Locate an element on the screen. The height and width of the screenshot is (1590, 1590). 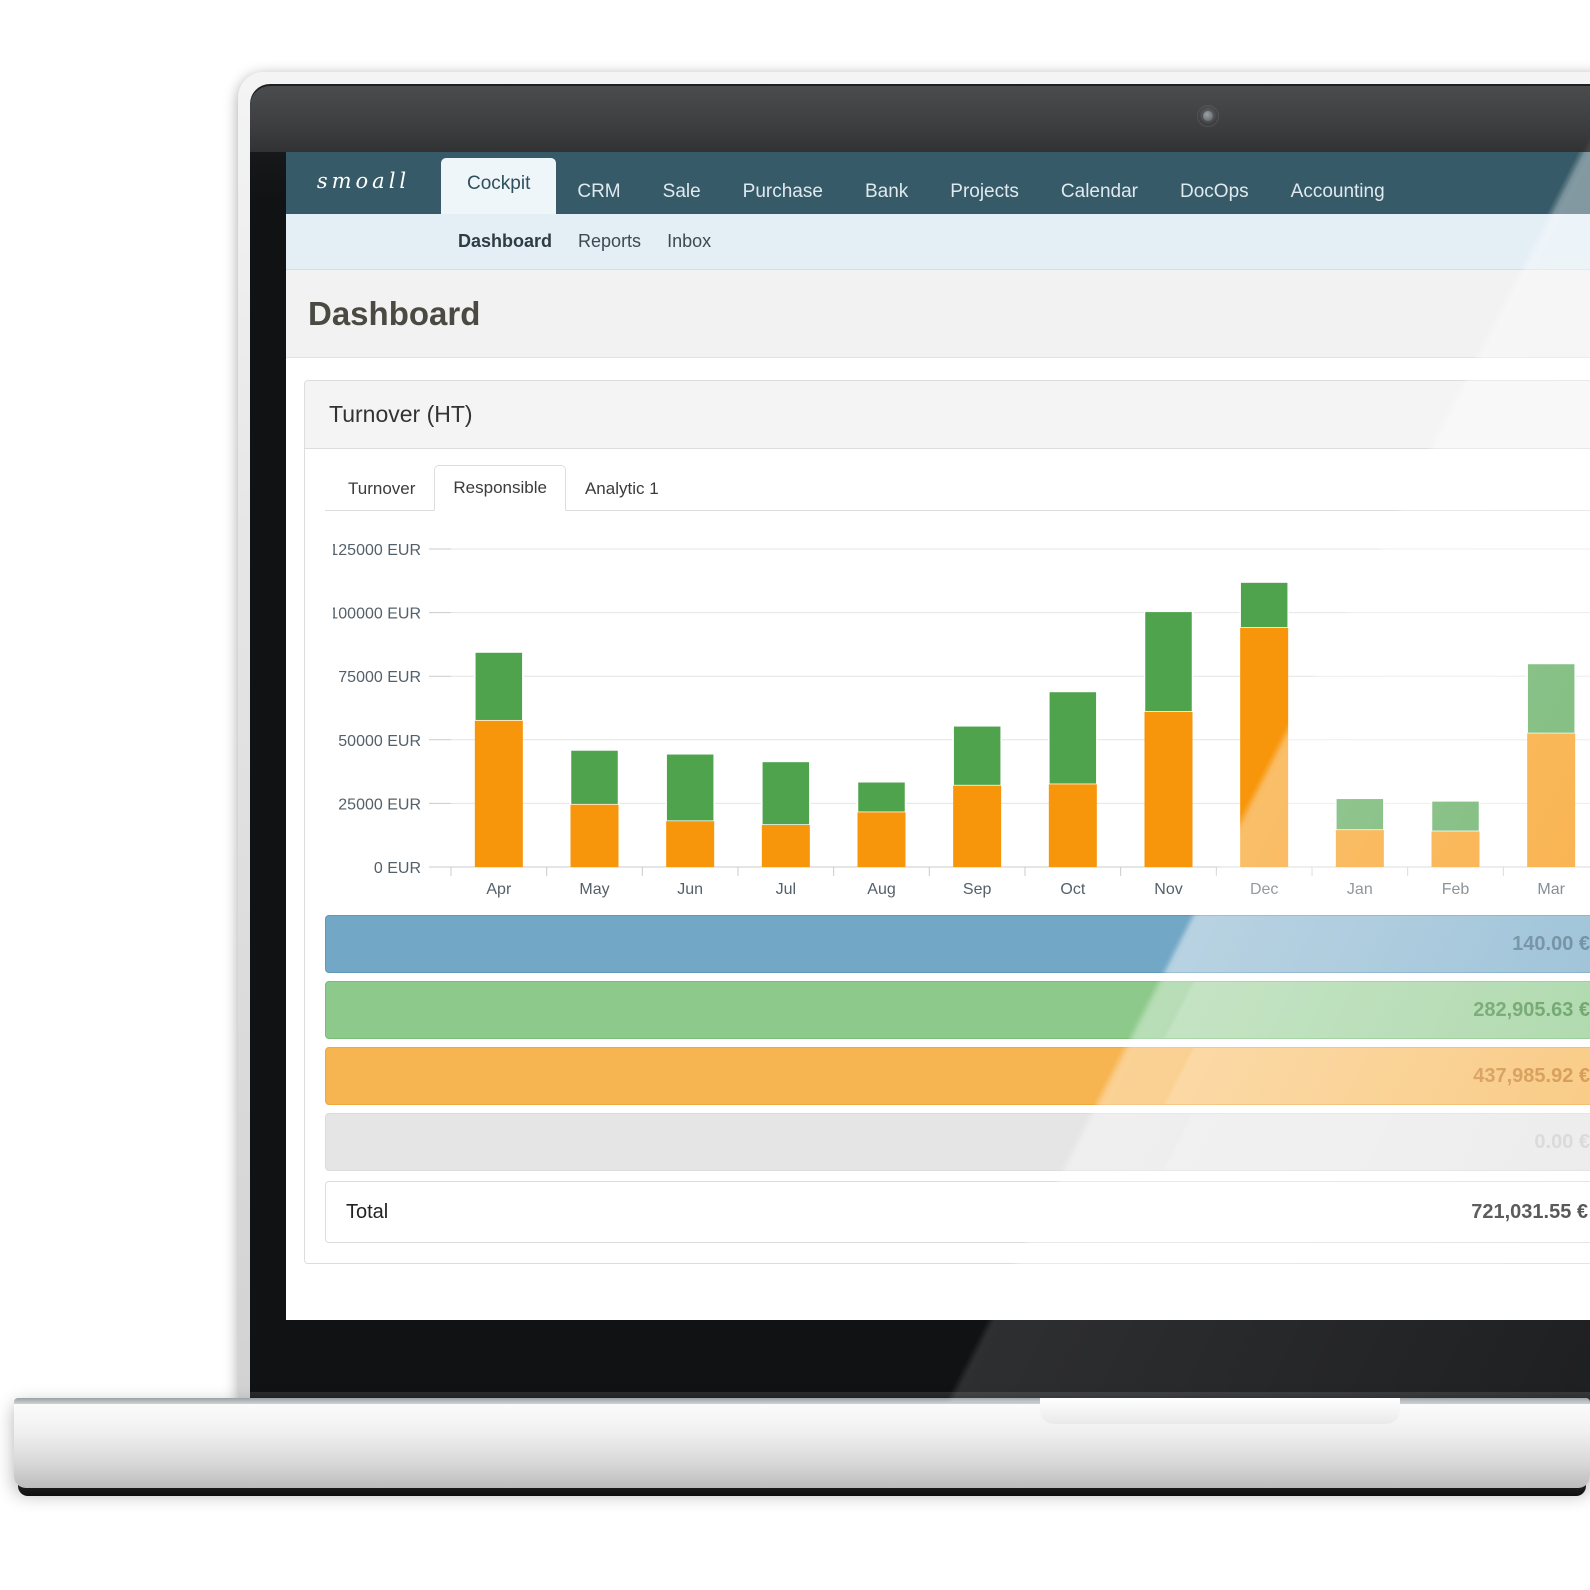
laptop-base-notch is located at coordinates (1220, 1411).